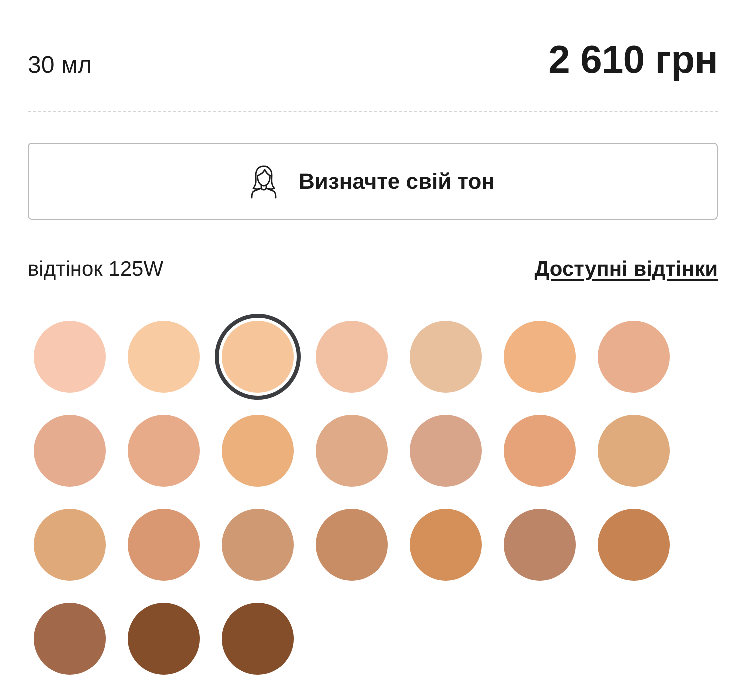 Image resolution: width=746 pixels, height=699 pixels. I want to click on shade-label: відтінок 125W, so click(96, 270).